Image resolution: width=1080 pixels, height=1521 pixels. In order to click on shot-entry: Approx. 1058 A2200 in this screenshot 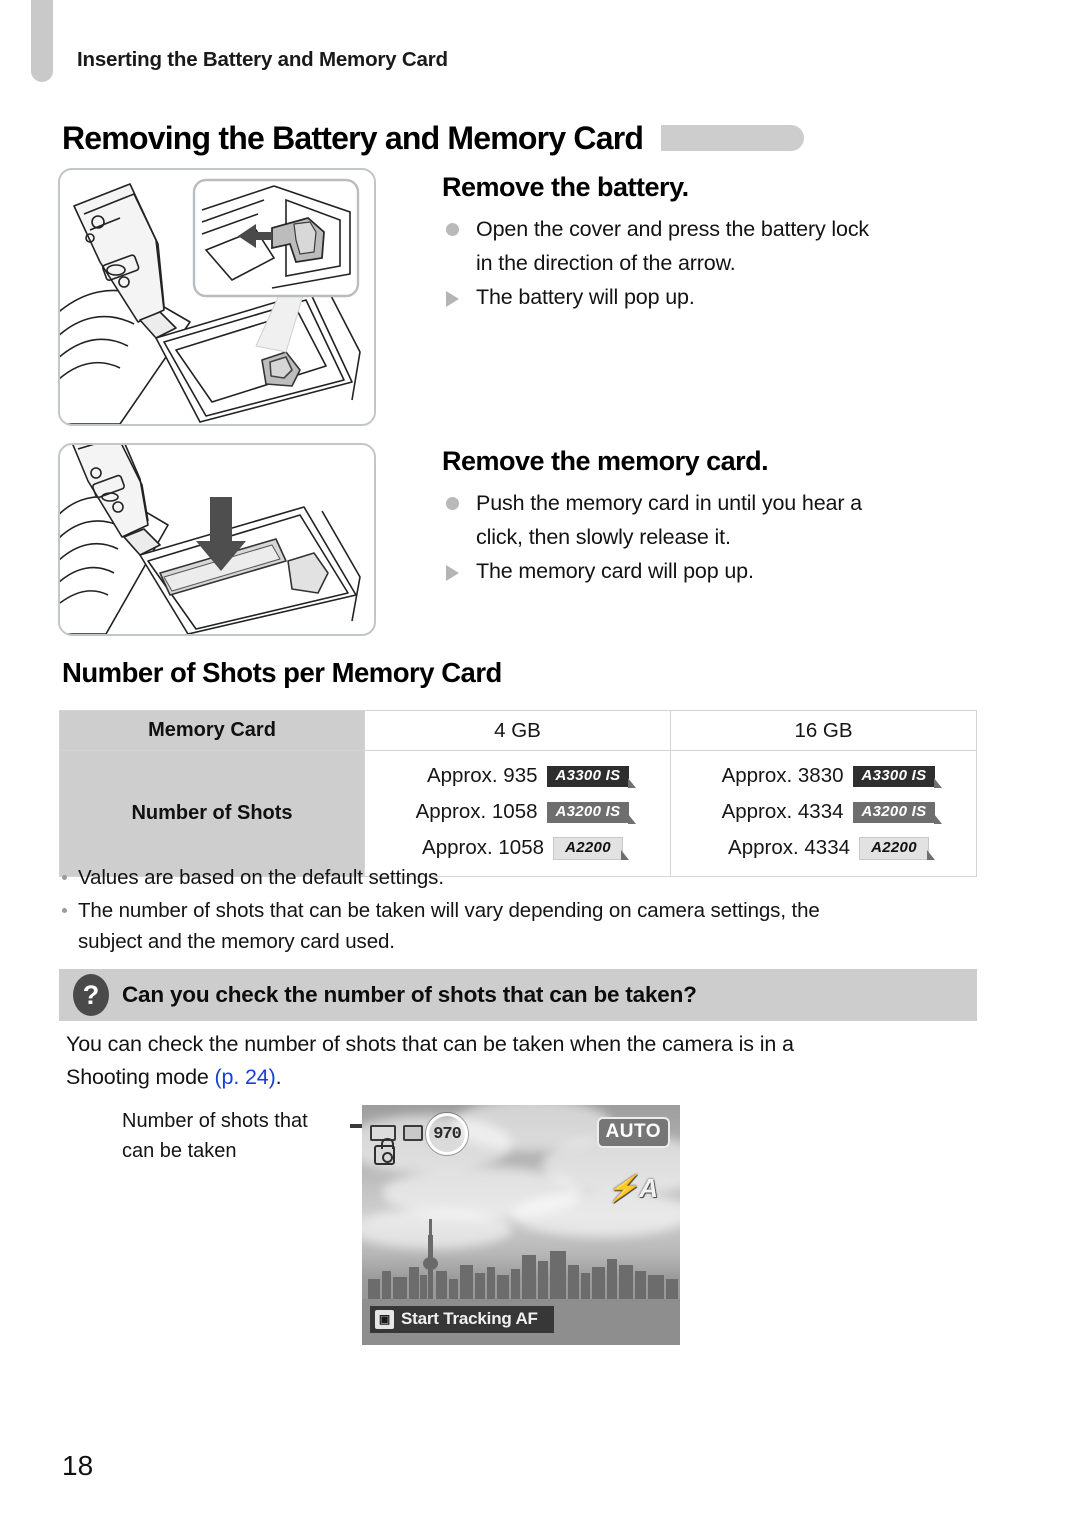, I will do `click(517, 848)`.